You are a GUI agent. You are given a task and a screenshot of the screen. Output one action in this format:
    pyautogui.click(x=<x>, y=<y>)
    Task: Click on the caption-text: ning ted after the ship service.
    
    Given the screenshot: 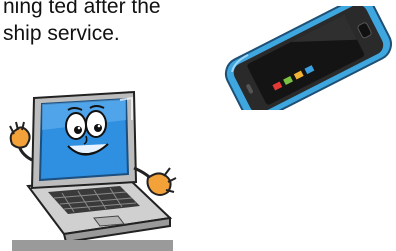 What is the action you would take?
    pyautogui.click(x=103, y=23)
    